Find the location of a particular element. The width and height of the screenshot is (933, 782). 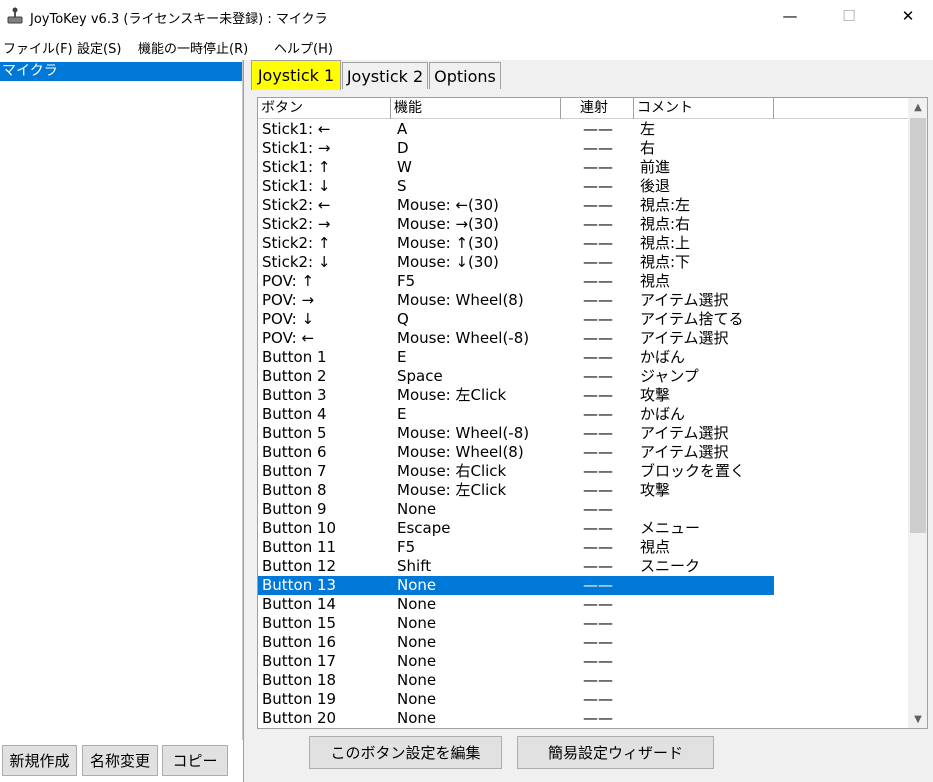

table-row: Button 3 Mouse: 左Click —— 攻撃 is located at coordinates (583, 395).